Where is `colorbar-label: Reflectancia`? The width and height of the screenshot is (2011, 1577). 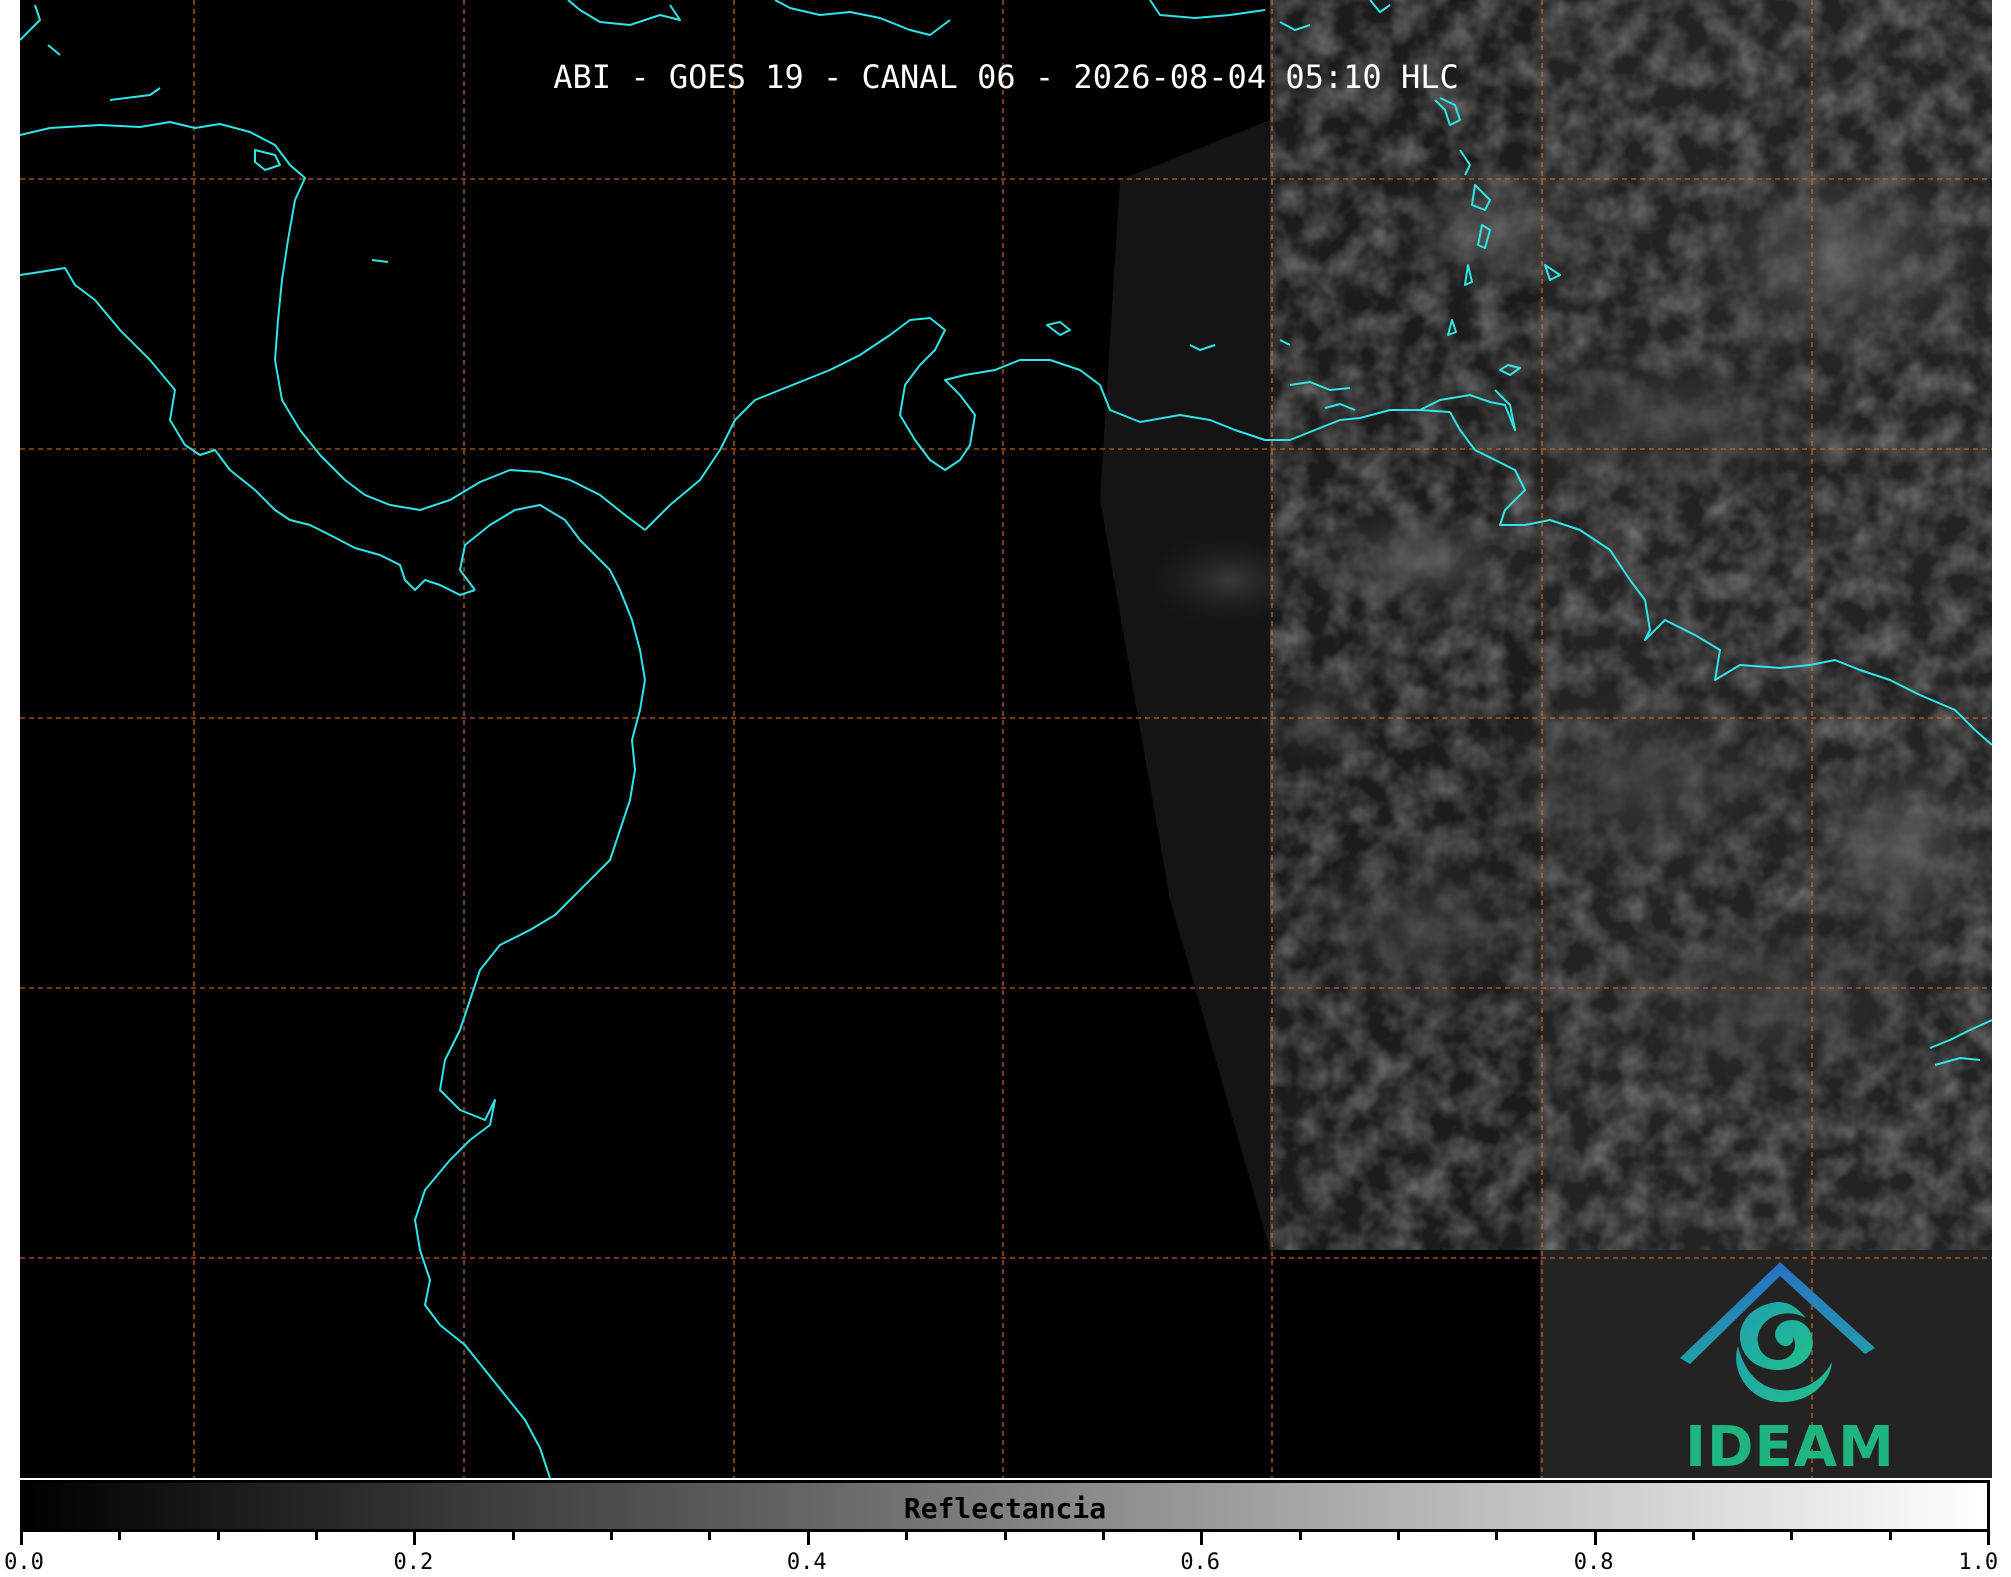 colorbar-label: Reflectancia is located at coordinates (1005, 1508).